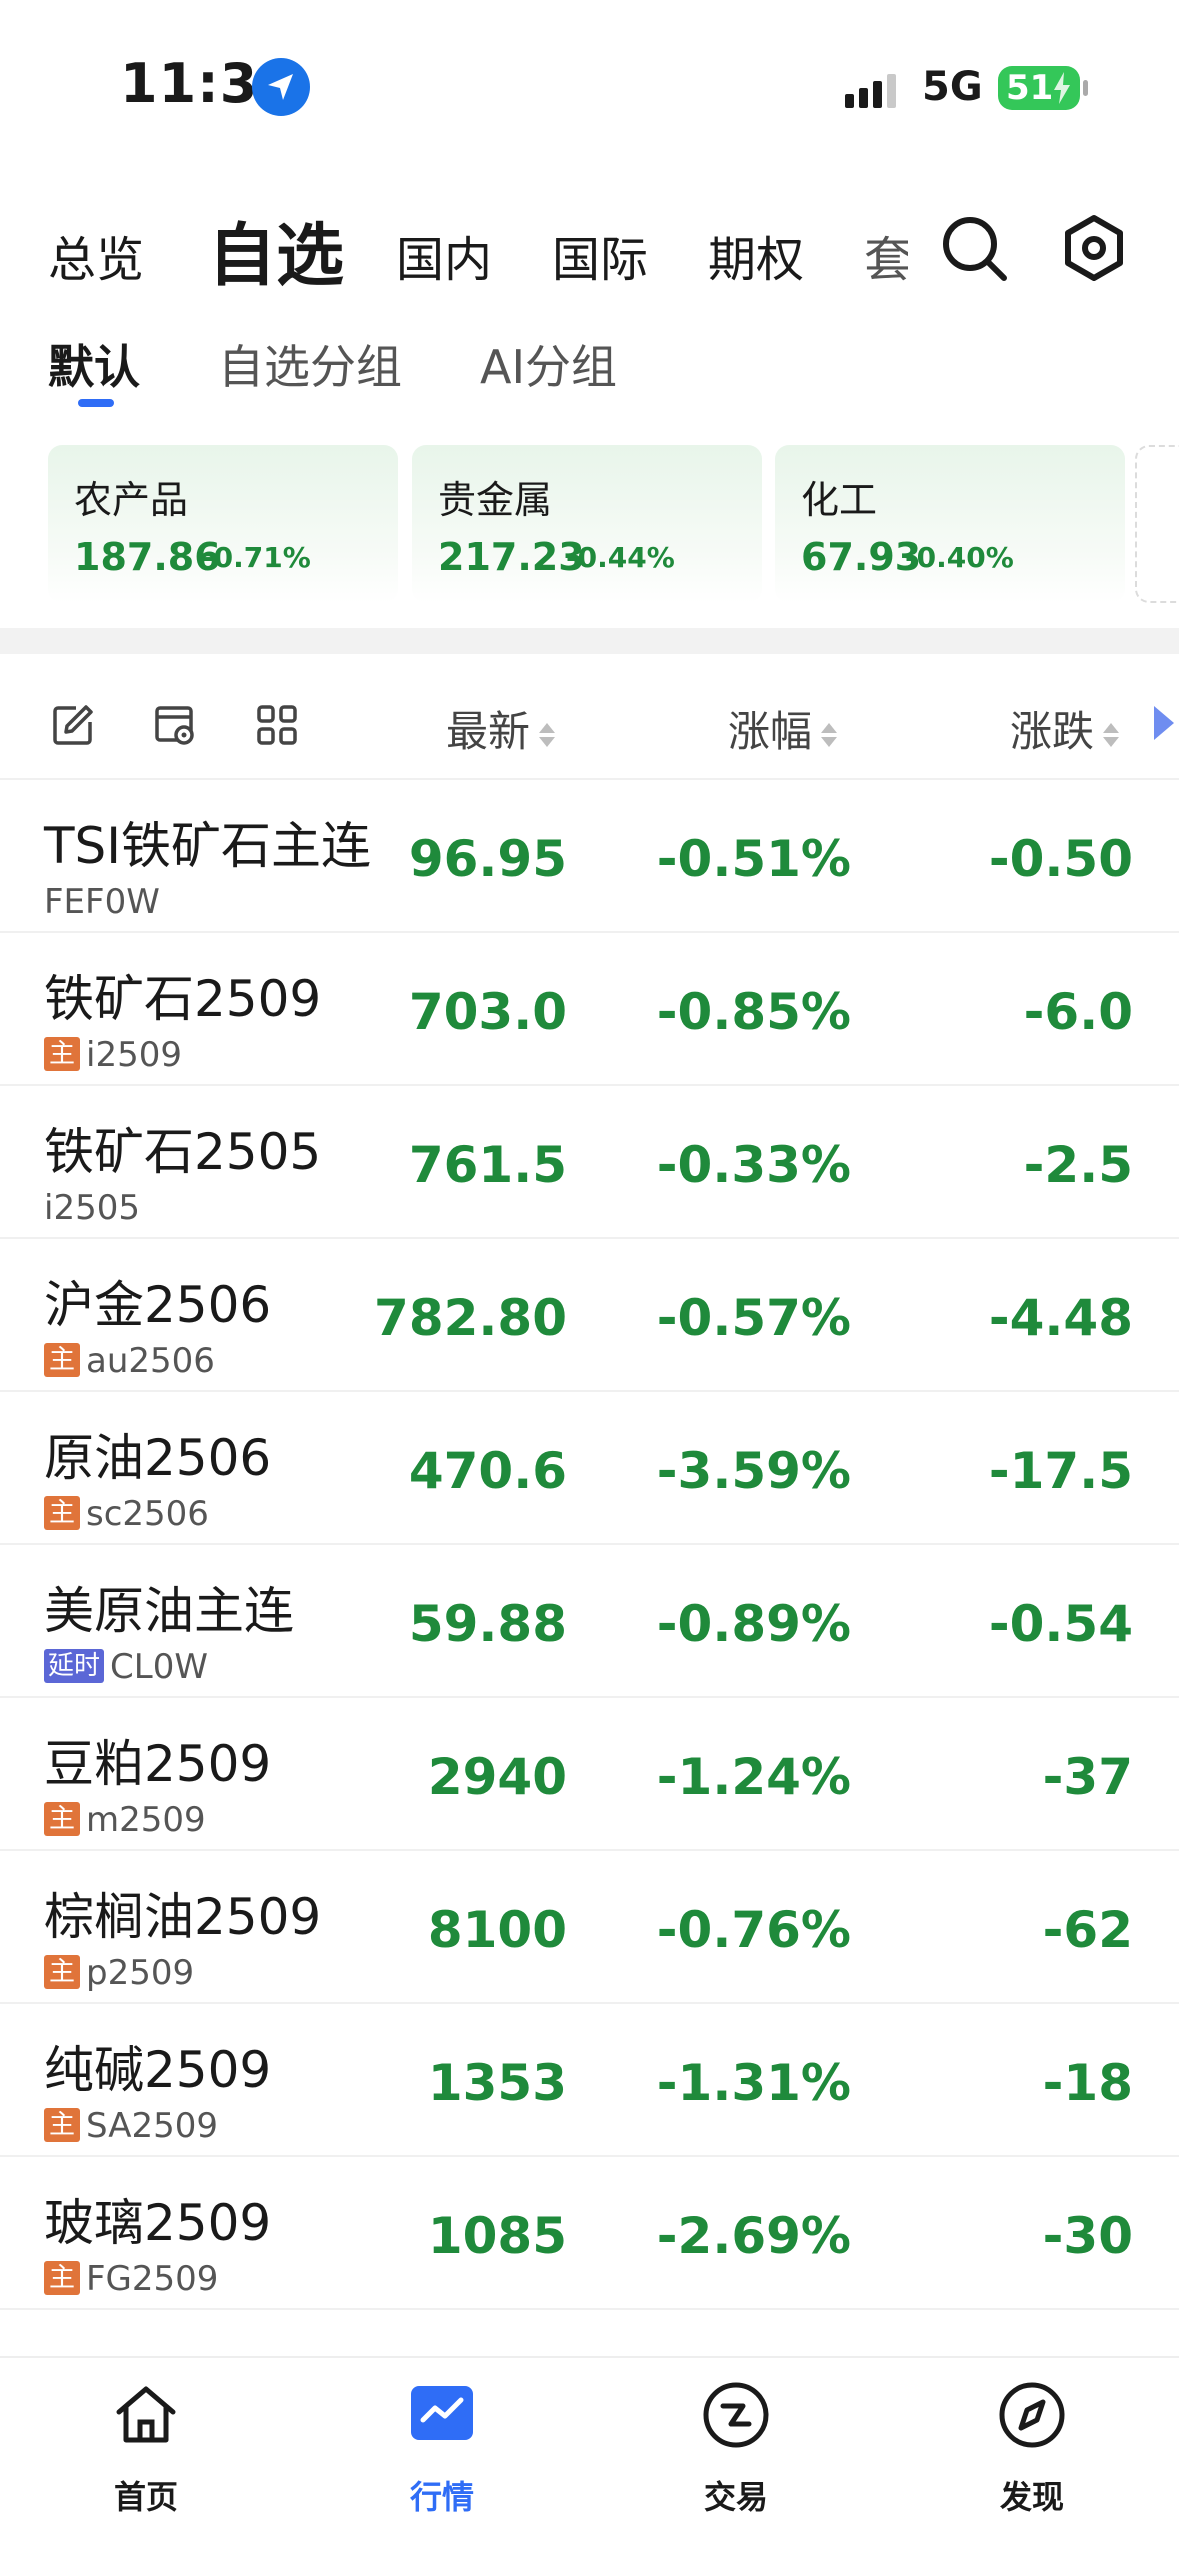 This screenshot has height=2556, width=1179. What do you see at coordinates (147, 557) in the screenshot?
I see `sector-value: 187.86` at bounding box center [147, 557].